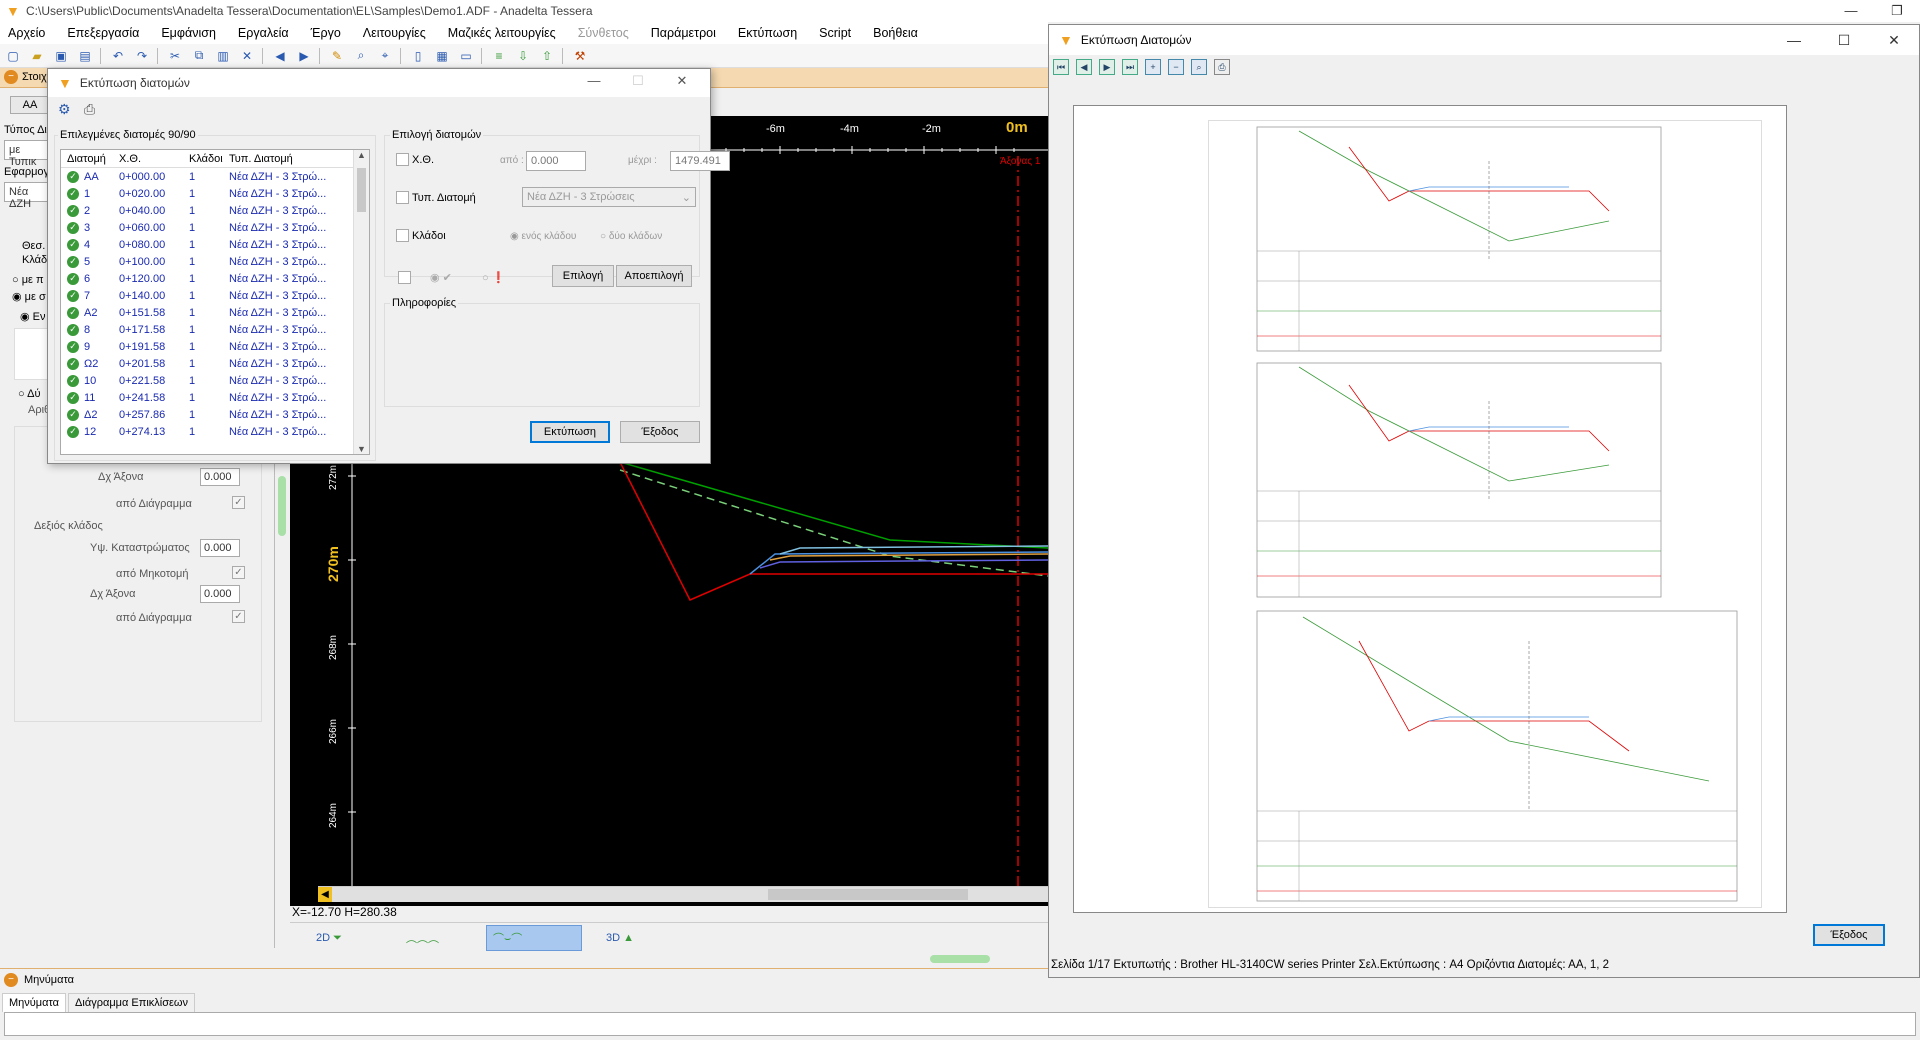 The image size is (1920, 1040). What do you see at coordinates (1897, 11) in the screenshot?
I see `restore-button: ❐` at bounding box center [1897, 11].